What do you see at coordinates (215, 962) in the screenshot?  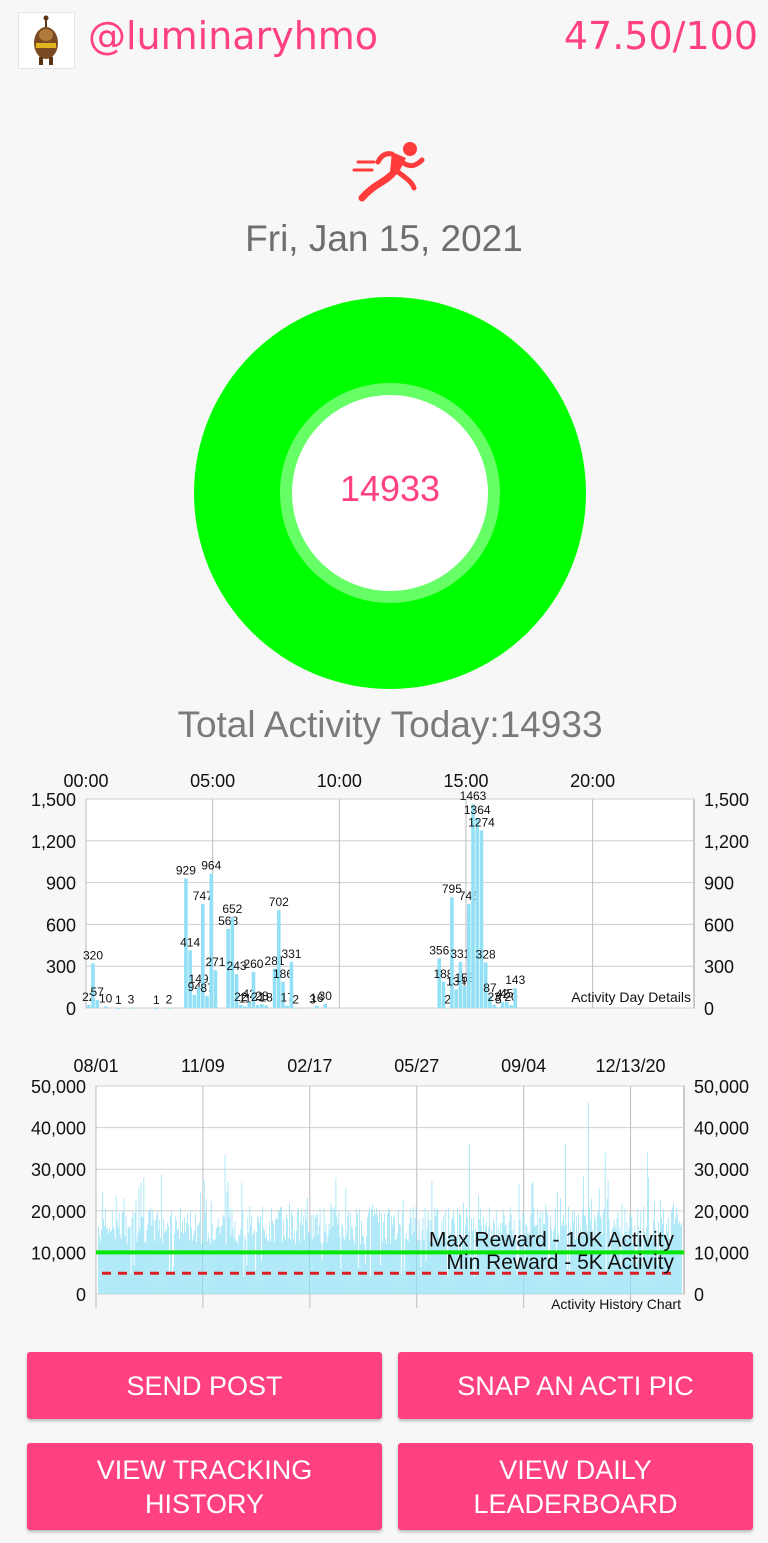 I see `bar-value-label: 271` at bounding box center [215, 962].